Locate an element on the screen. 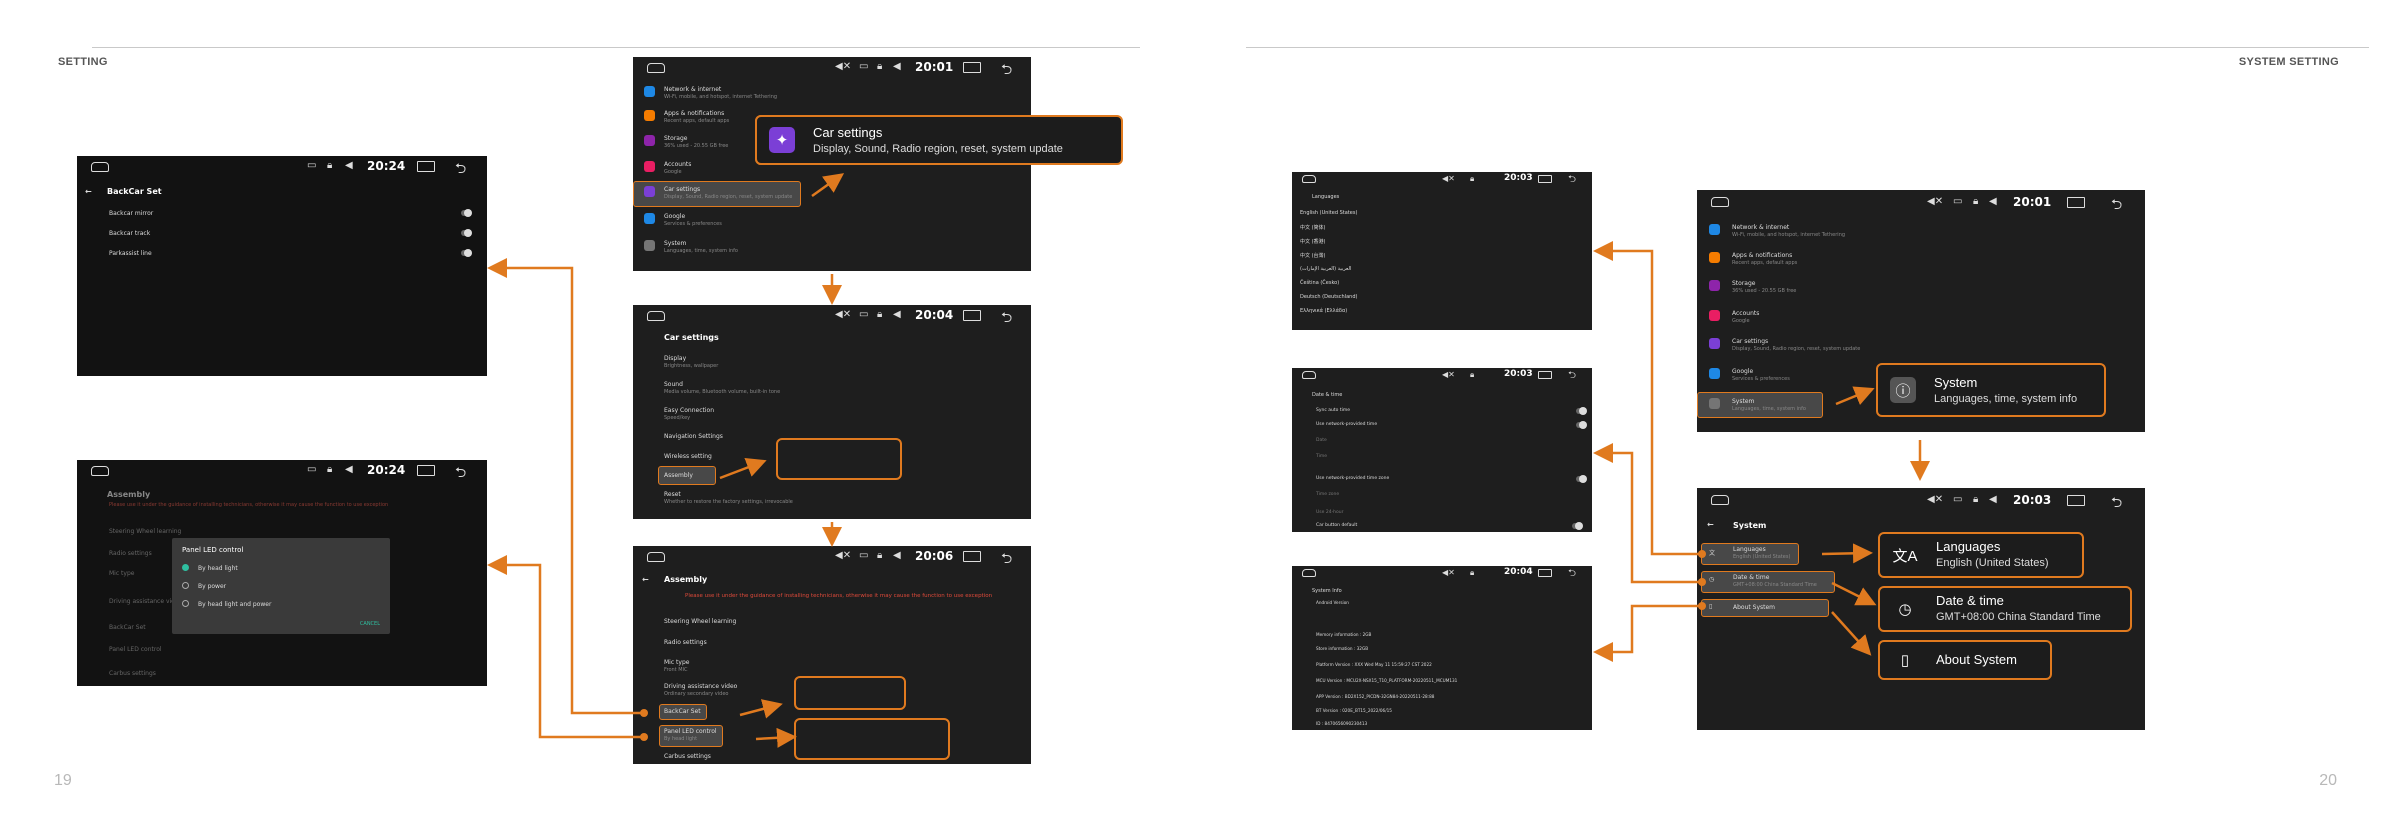 The image size is (2381, 822). sync-time-toggle is located at coordinates (1581, 411).